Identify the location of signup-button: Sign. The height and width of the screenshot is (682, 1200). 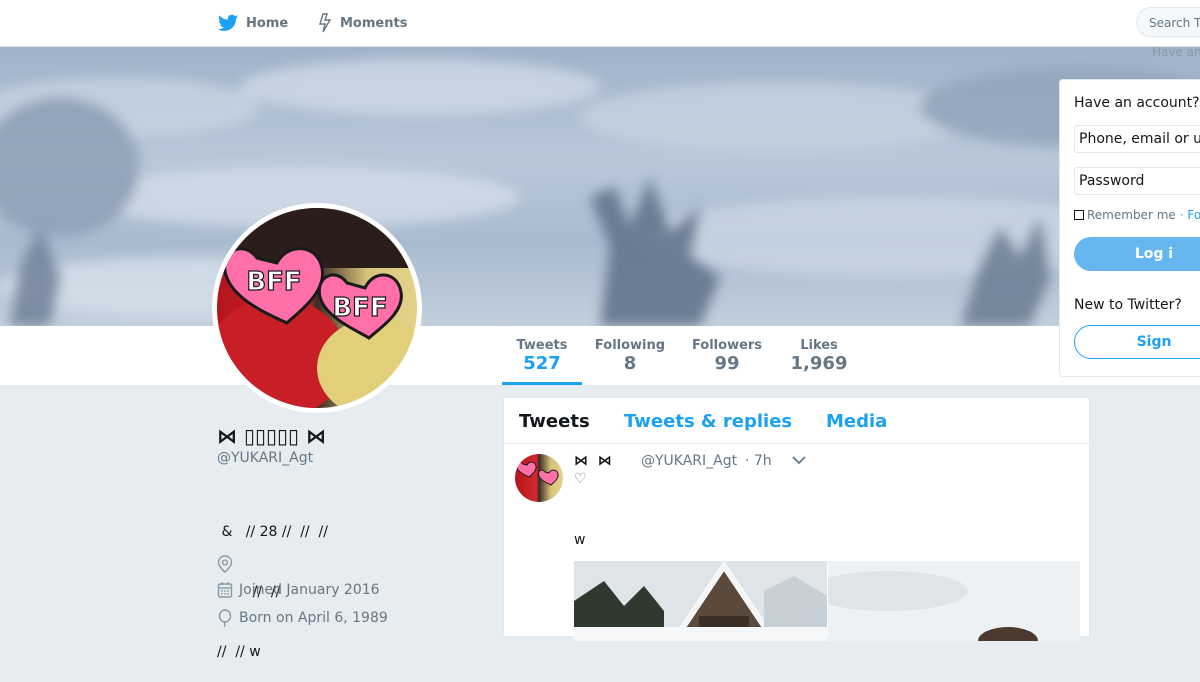
(1137, 342).